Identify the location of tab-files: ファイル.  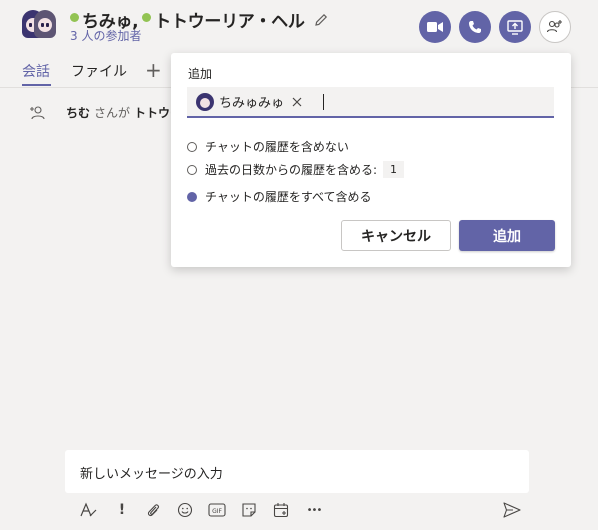
(99, 71).